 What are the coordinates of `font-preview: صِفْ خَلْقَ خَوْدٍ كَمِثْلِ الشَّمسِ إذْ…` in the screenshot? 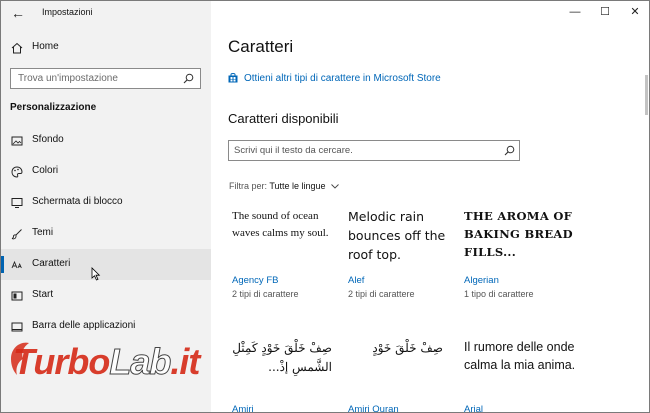 It's located at (282, 358).